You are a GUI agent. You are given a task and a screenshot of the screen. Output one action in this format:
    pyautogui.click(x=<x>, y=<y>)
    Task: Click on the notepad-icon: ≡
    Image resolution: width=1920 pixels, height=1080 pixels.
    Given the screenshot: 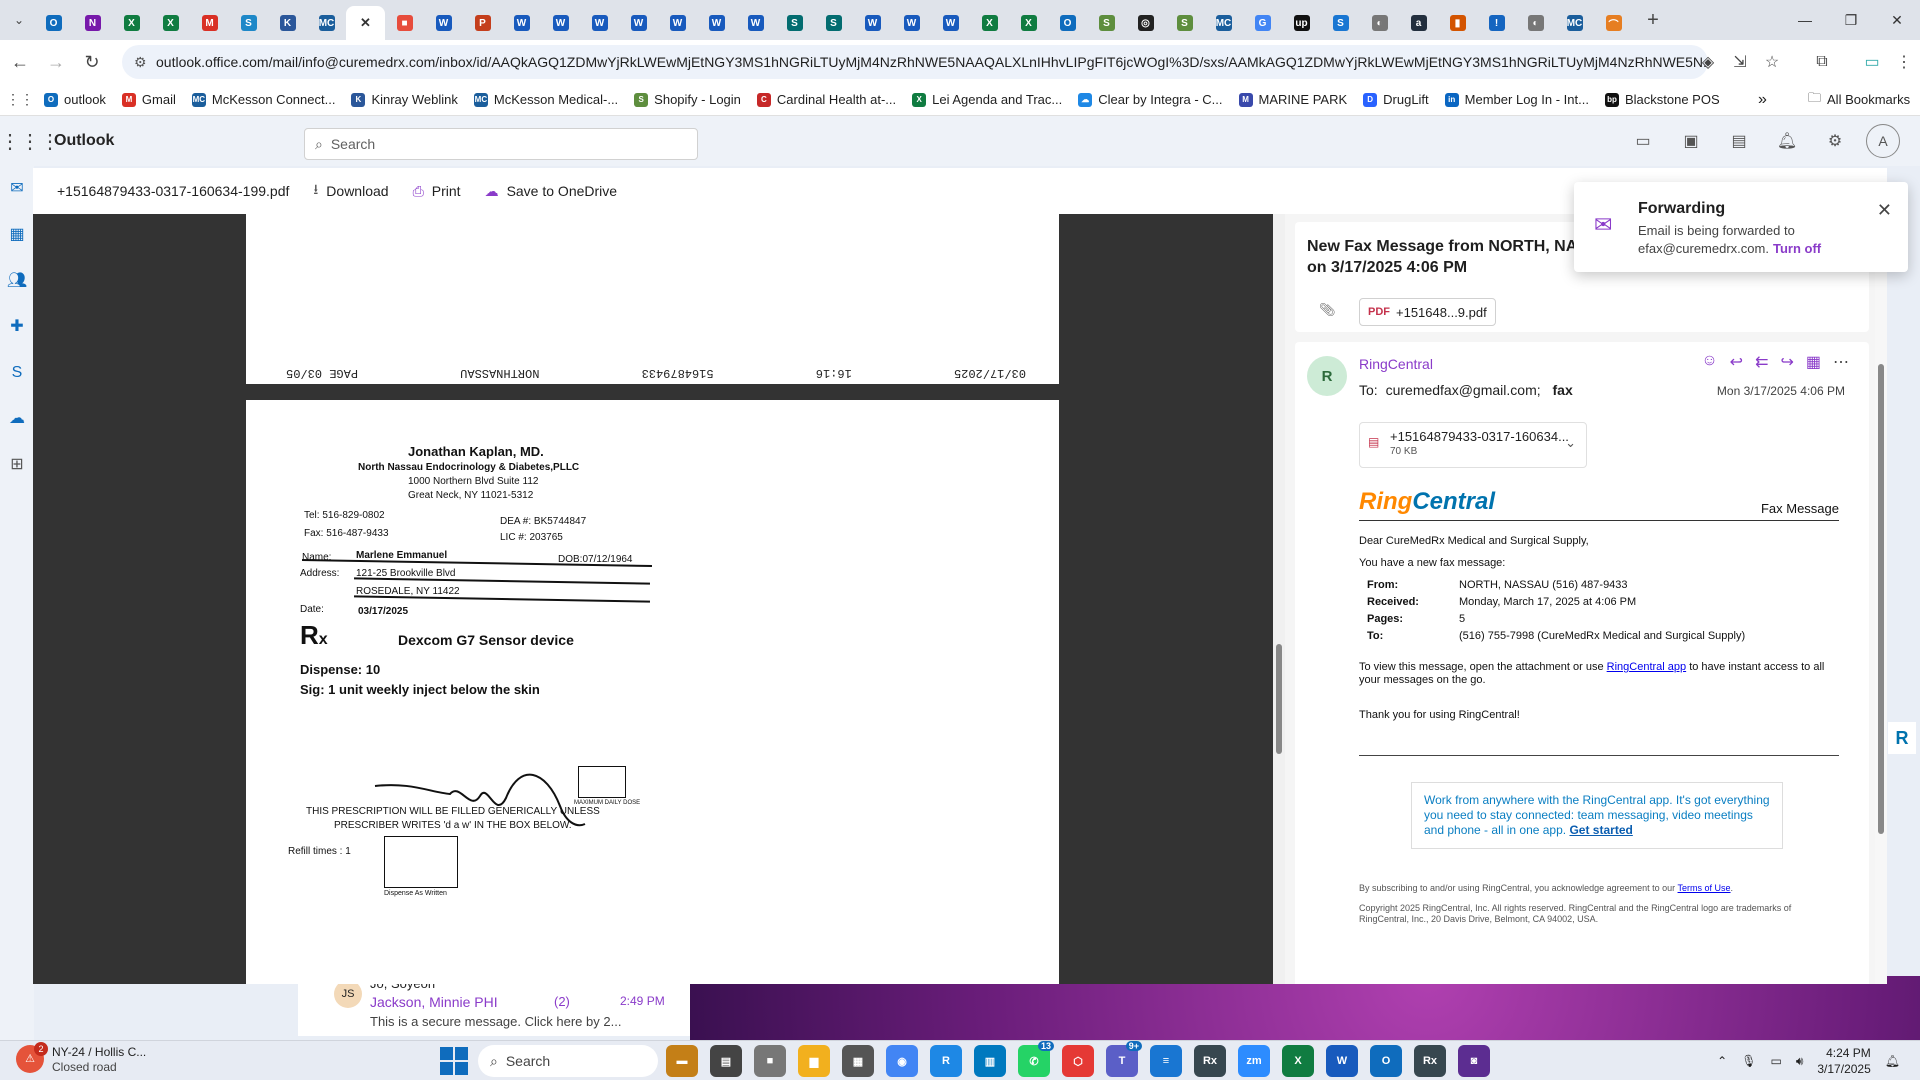 What is the action you would take?
    pyautogui.click(x=1166, y=1061)
    